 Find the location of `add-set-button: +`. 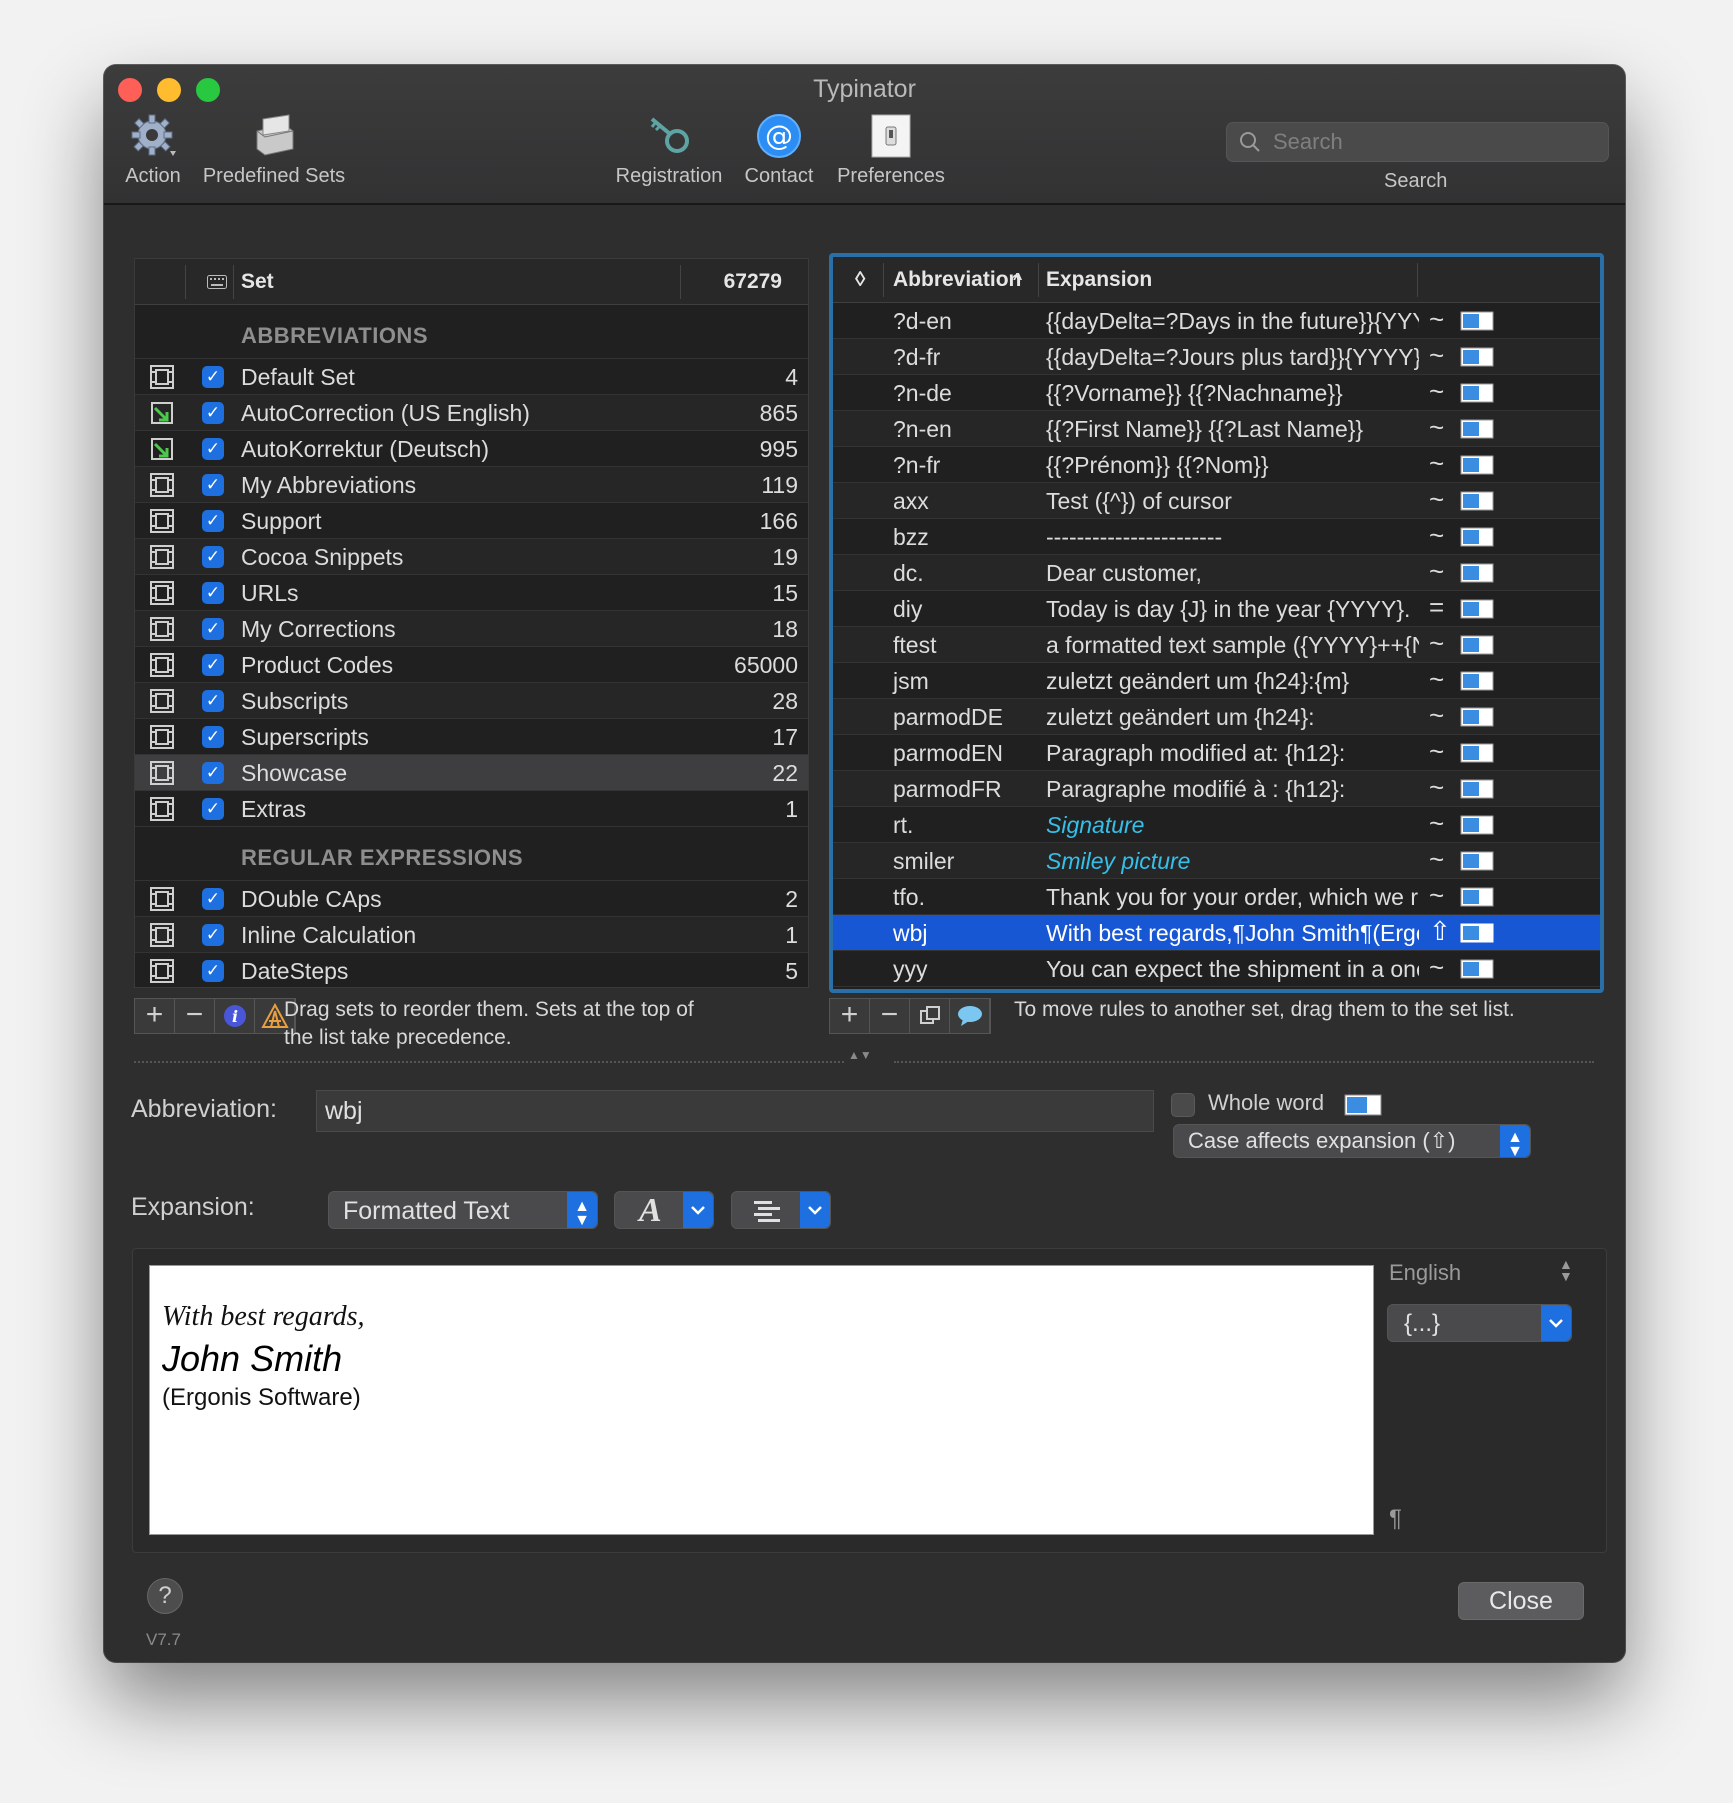

add-set-button: + is located at coordinates (155, 1016).